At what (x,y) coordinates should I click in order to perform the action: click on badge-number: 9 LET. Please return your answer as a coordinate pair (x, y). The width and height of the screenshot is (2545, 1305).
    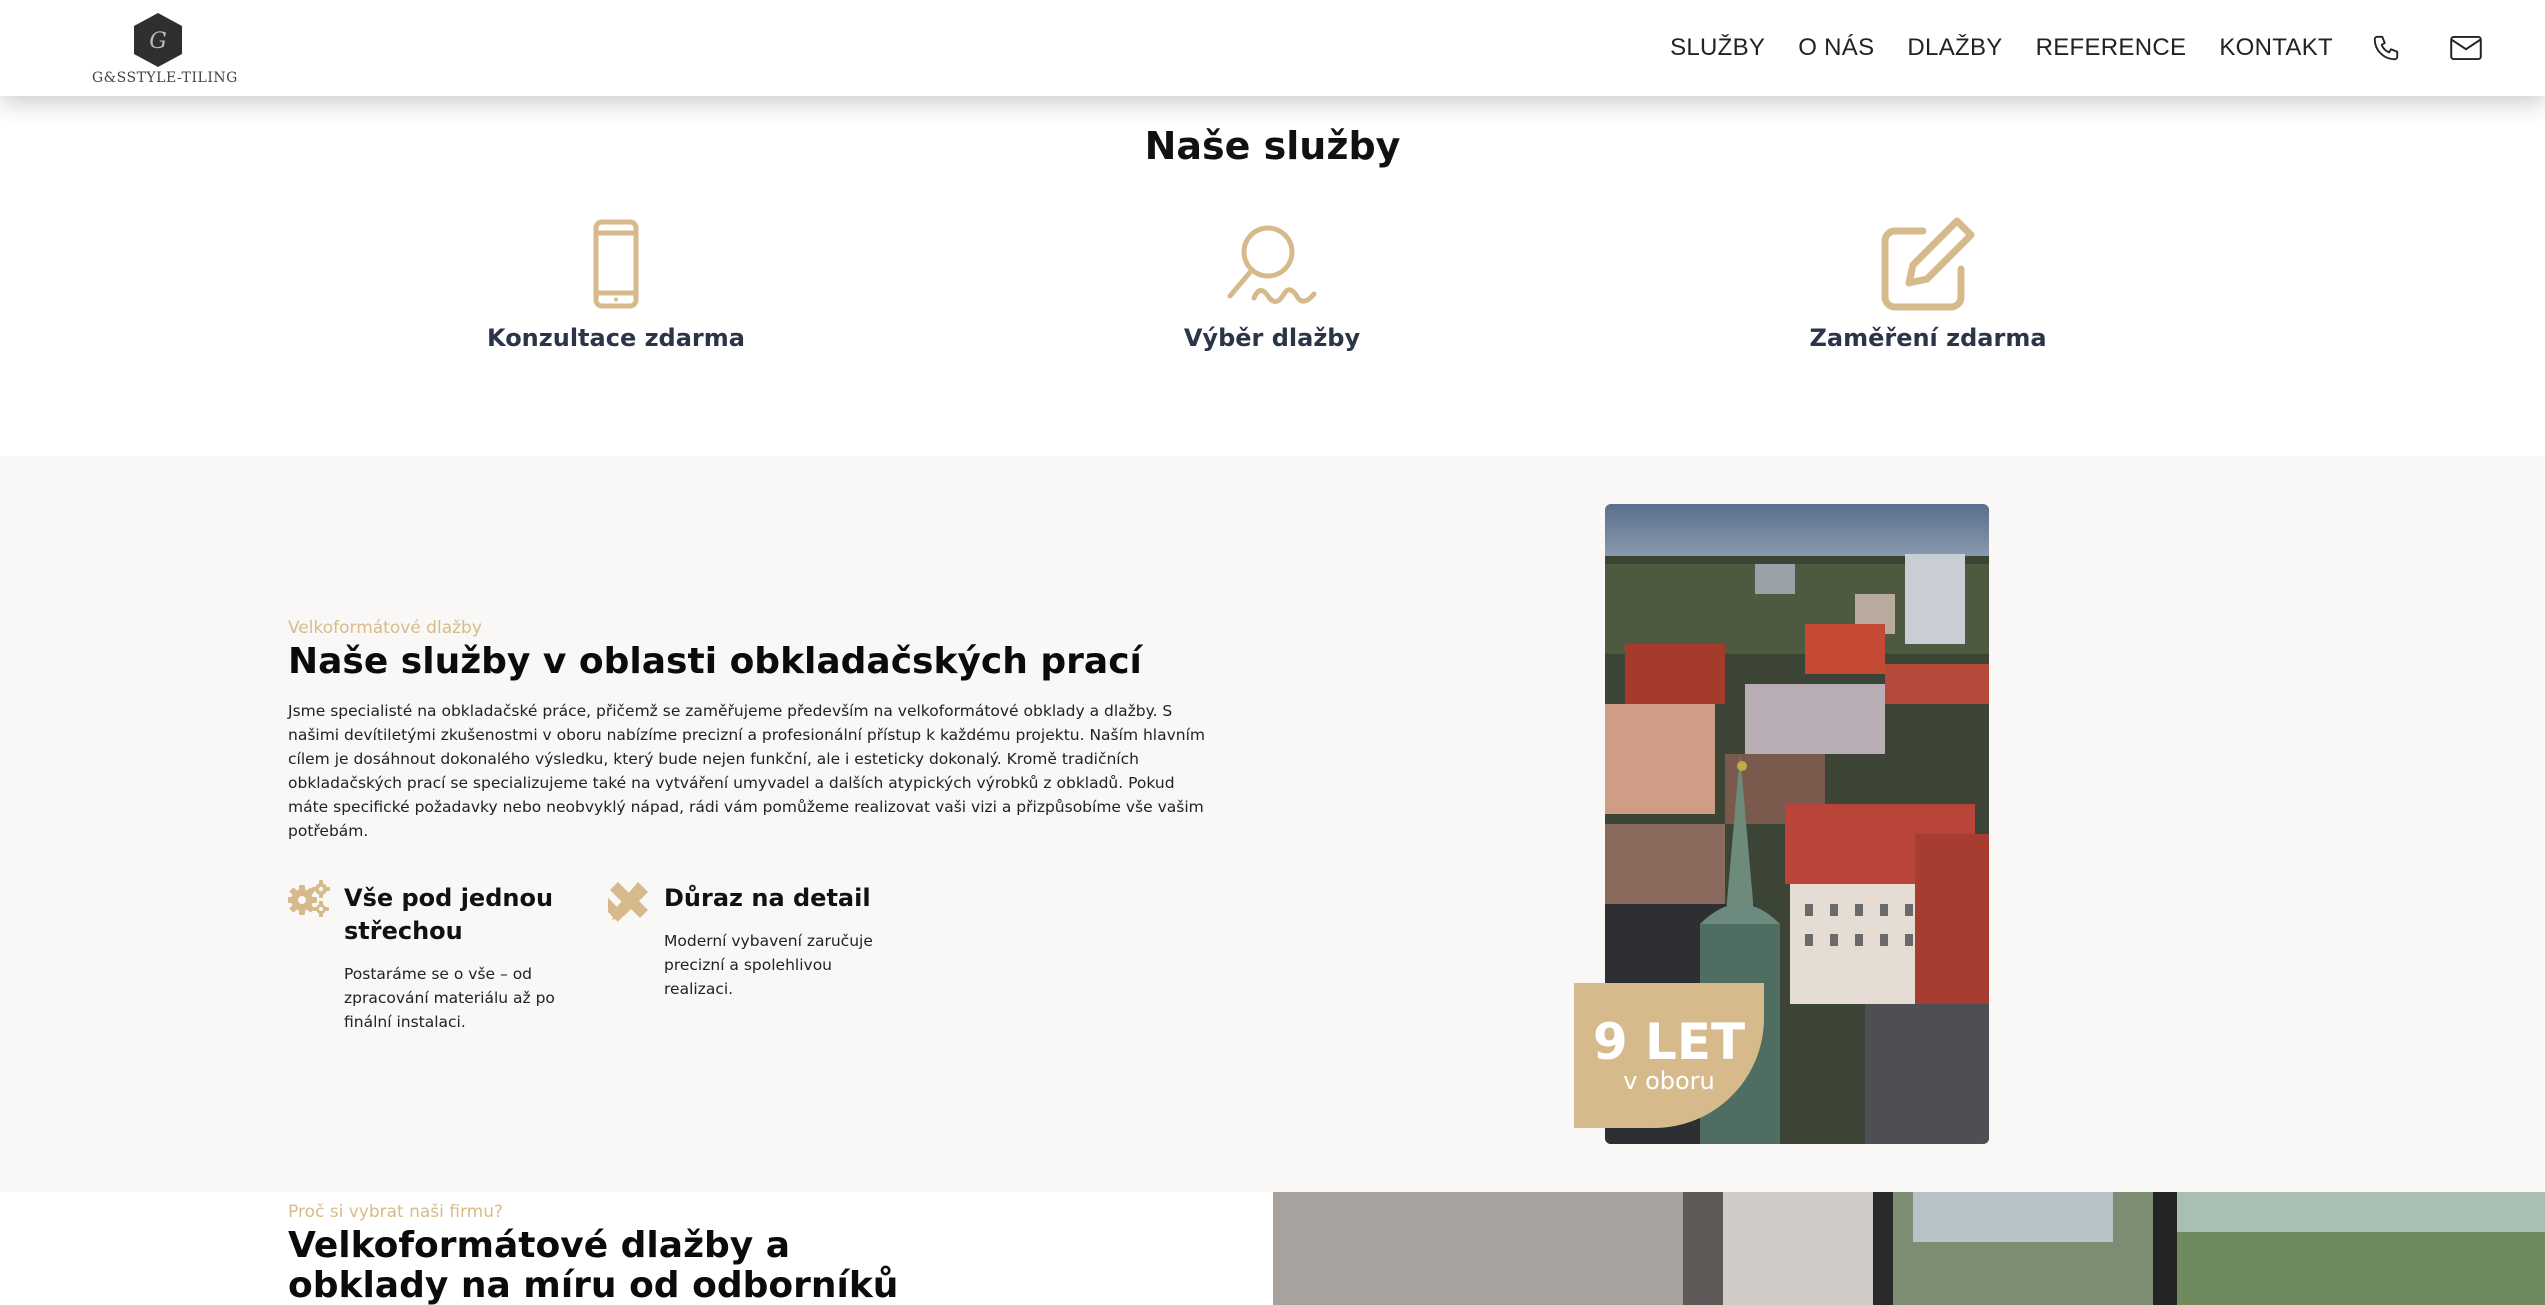
    Looking at the image, I should click on (1669, 1042).